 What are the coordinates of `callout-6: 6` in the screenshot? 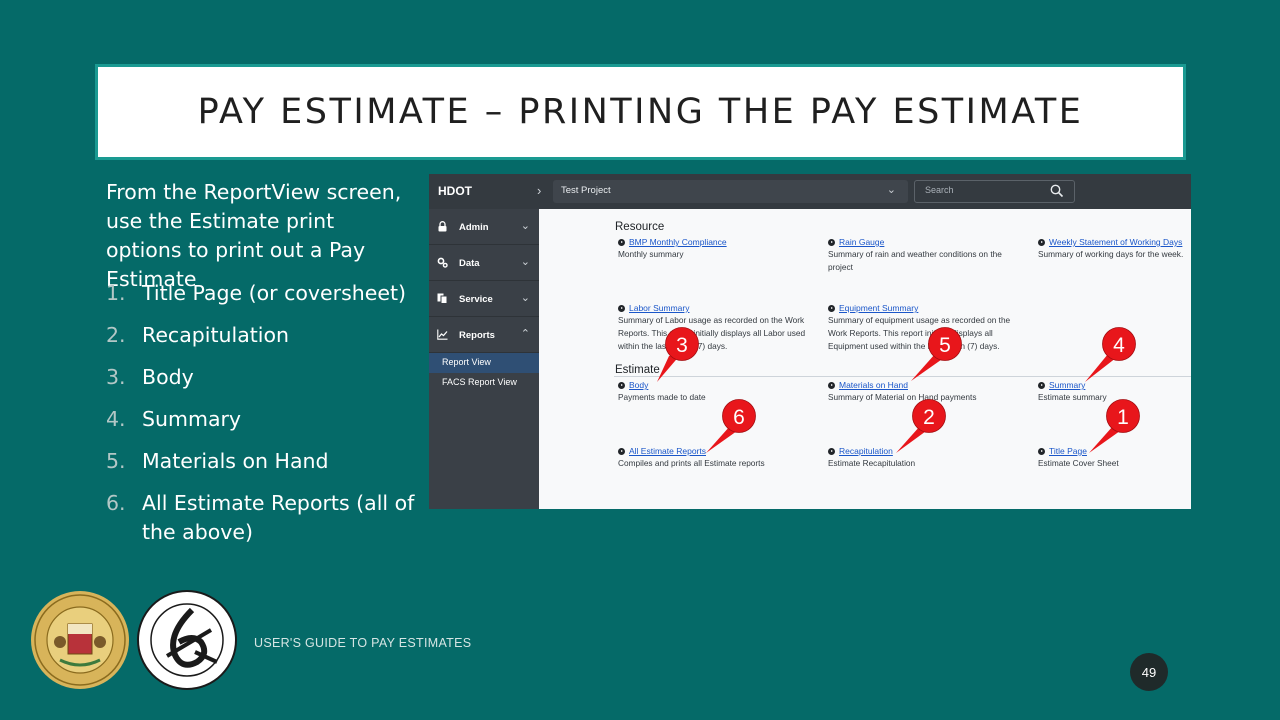 It's located at (731, 426).